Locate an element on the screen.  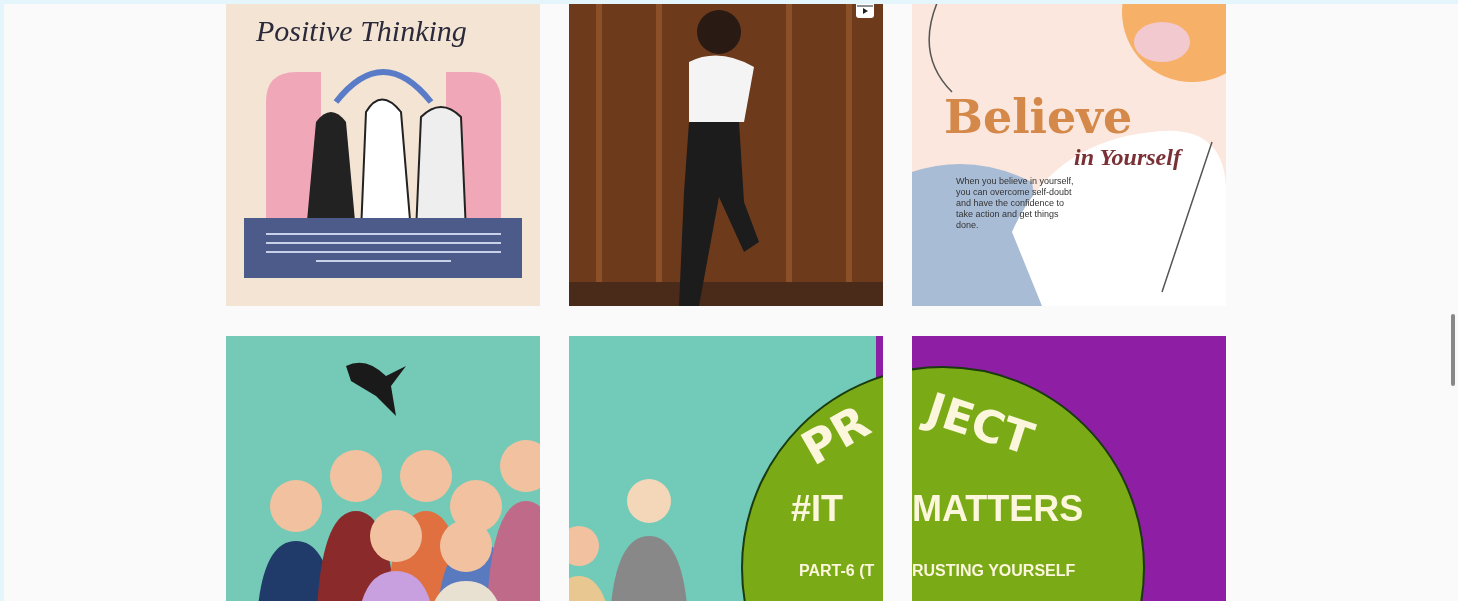
post-thumbnail: Positive Thinking is located at coordinates (383, 155).